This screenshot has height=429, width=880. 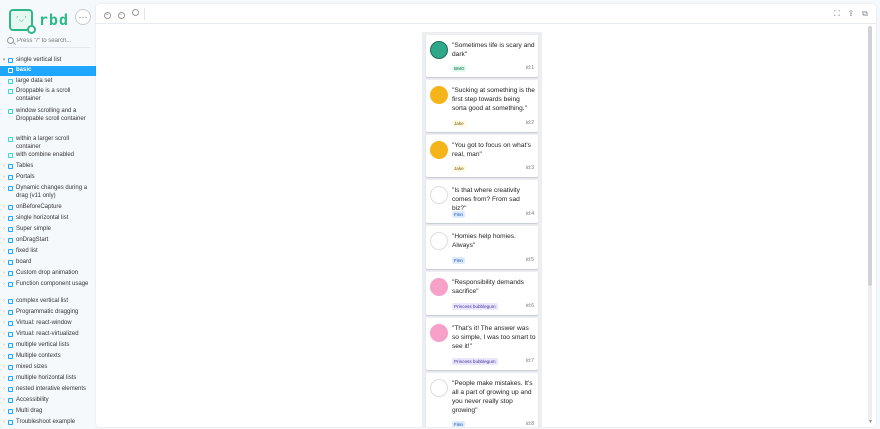 I want to click on zoom-in-icon: +, so click(x=107, y=14).